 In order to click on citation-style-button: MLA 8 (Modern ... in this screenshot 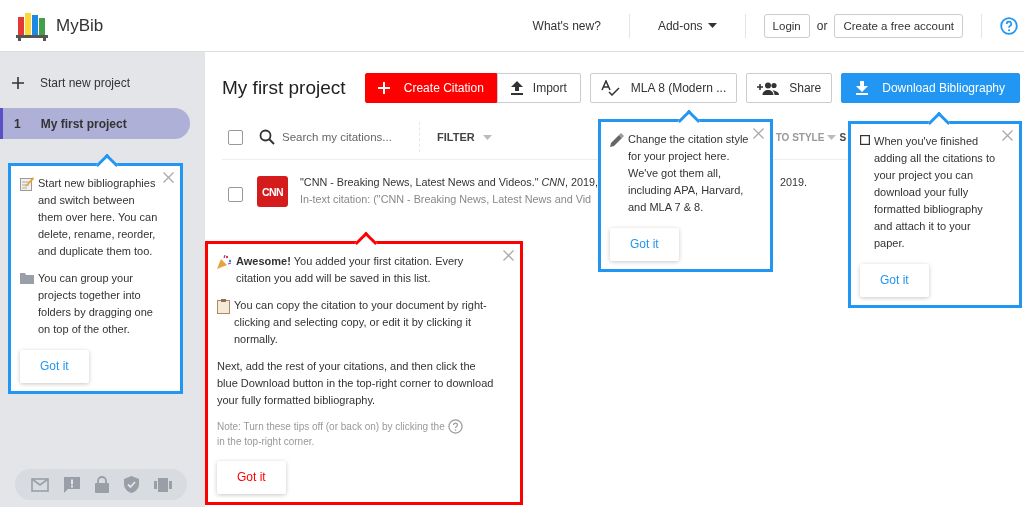, I will do `click(663, 88)`.